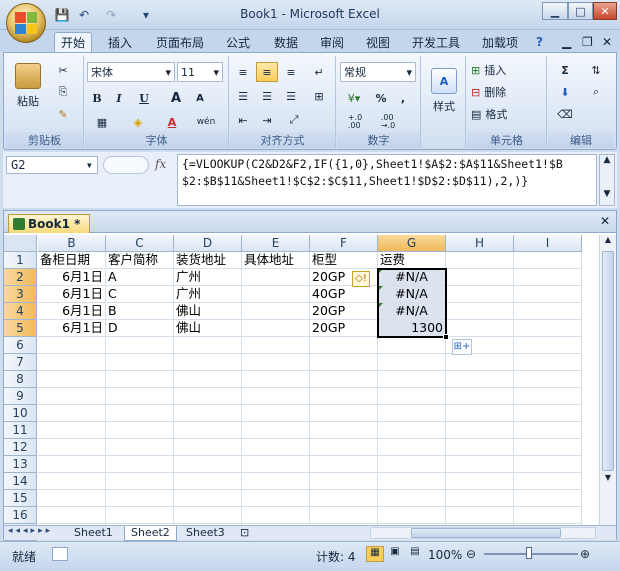 Image resolution: width=620 pixels, height=571 pixels. Describe the element at coordinates (565, 92) in the screenshot. I see `fill-icon: ⬇` at that location.